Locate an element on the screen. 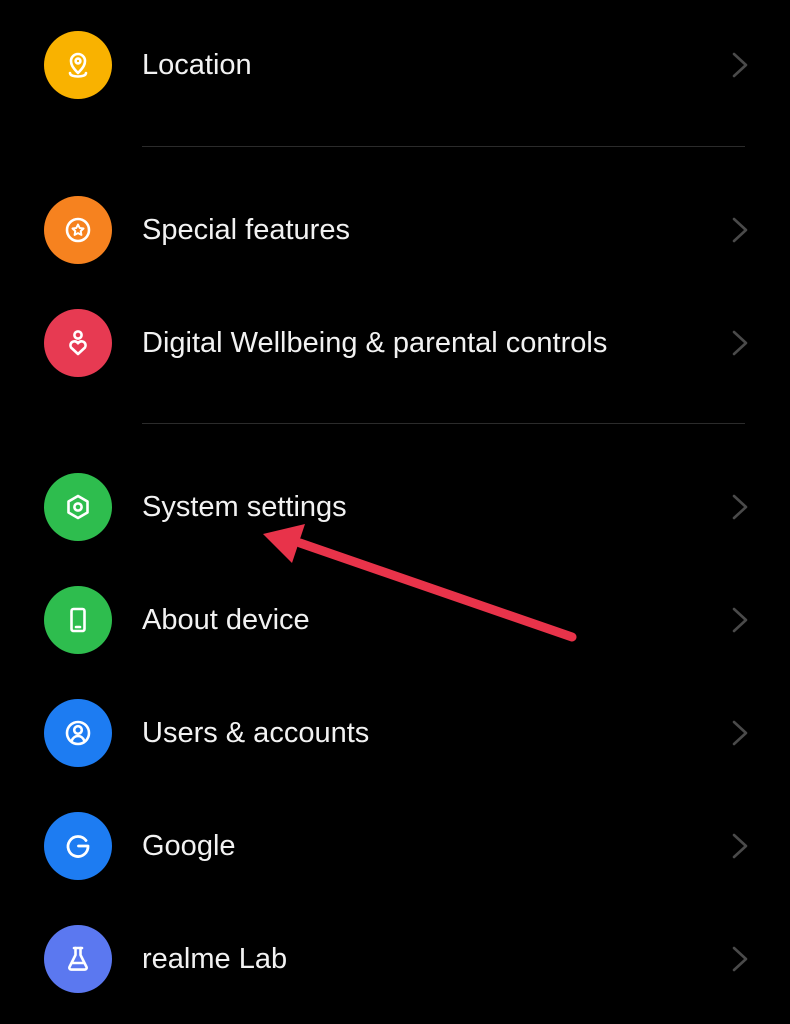 This screenshot has height=1024, width=790. settings-item-label: Special features is located at coordinates (246, 230).